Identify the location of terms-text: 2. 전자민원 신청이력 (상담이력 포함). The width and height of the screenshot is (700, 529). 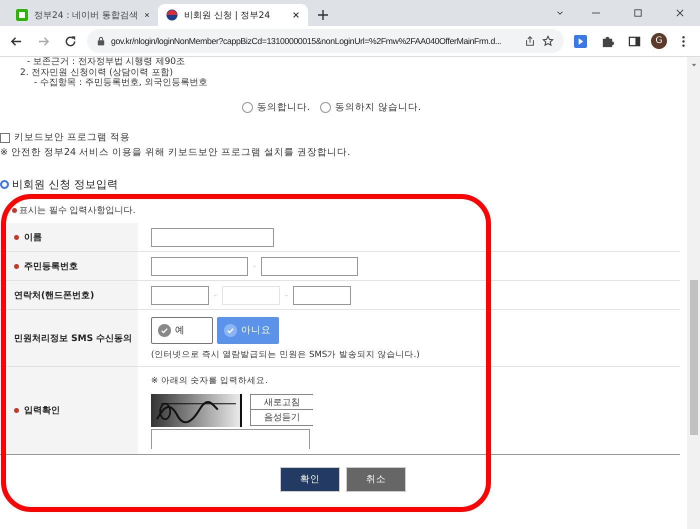
(97, 73).